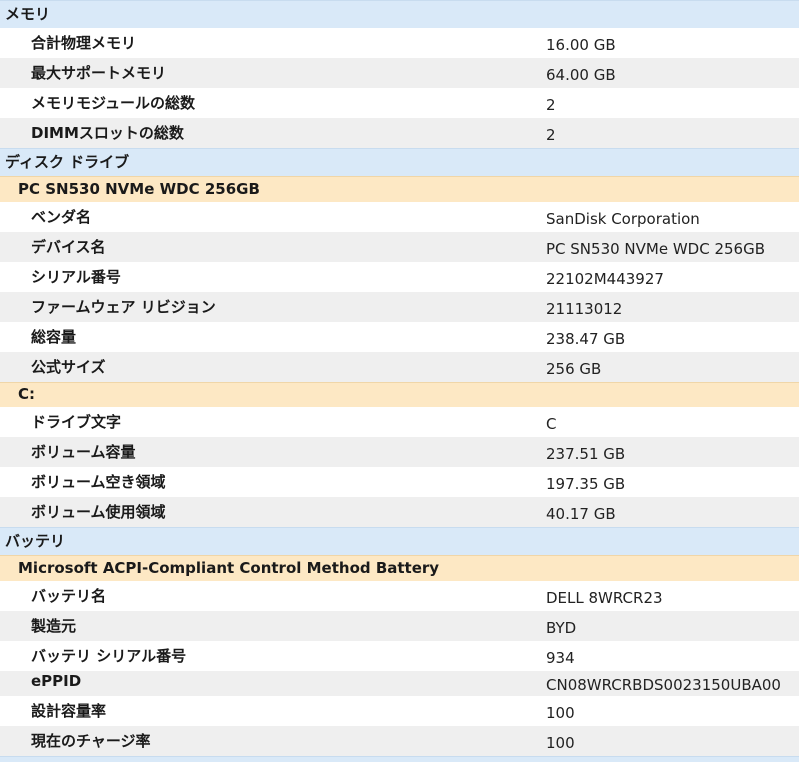  Describe the element at coordinates (56, 681) in the screenshot. I see `property-name: ePPID` at that location.